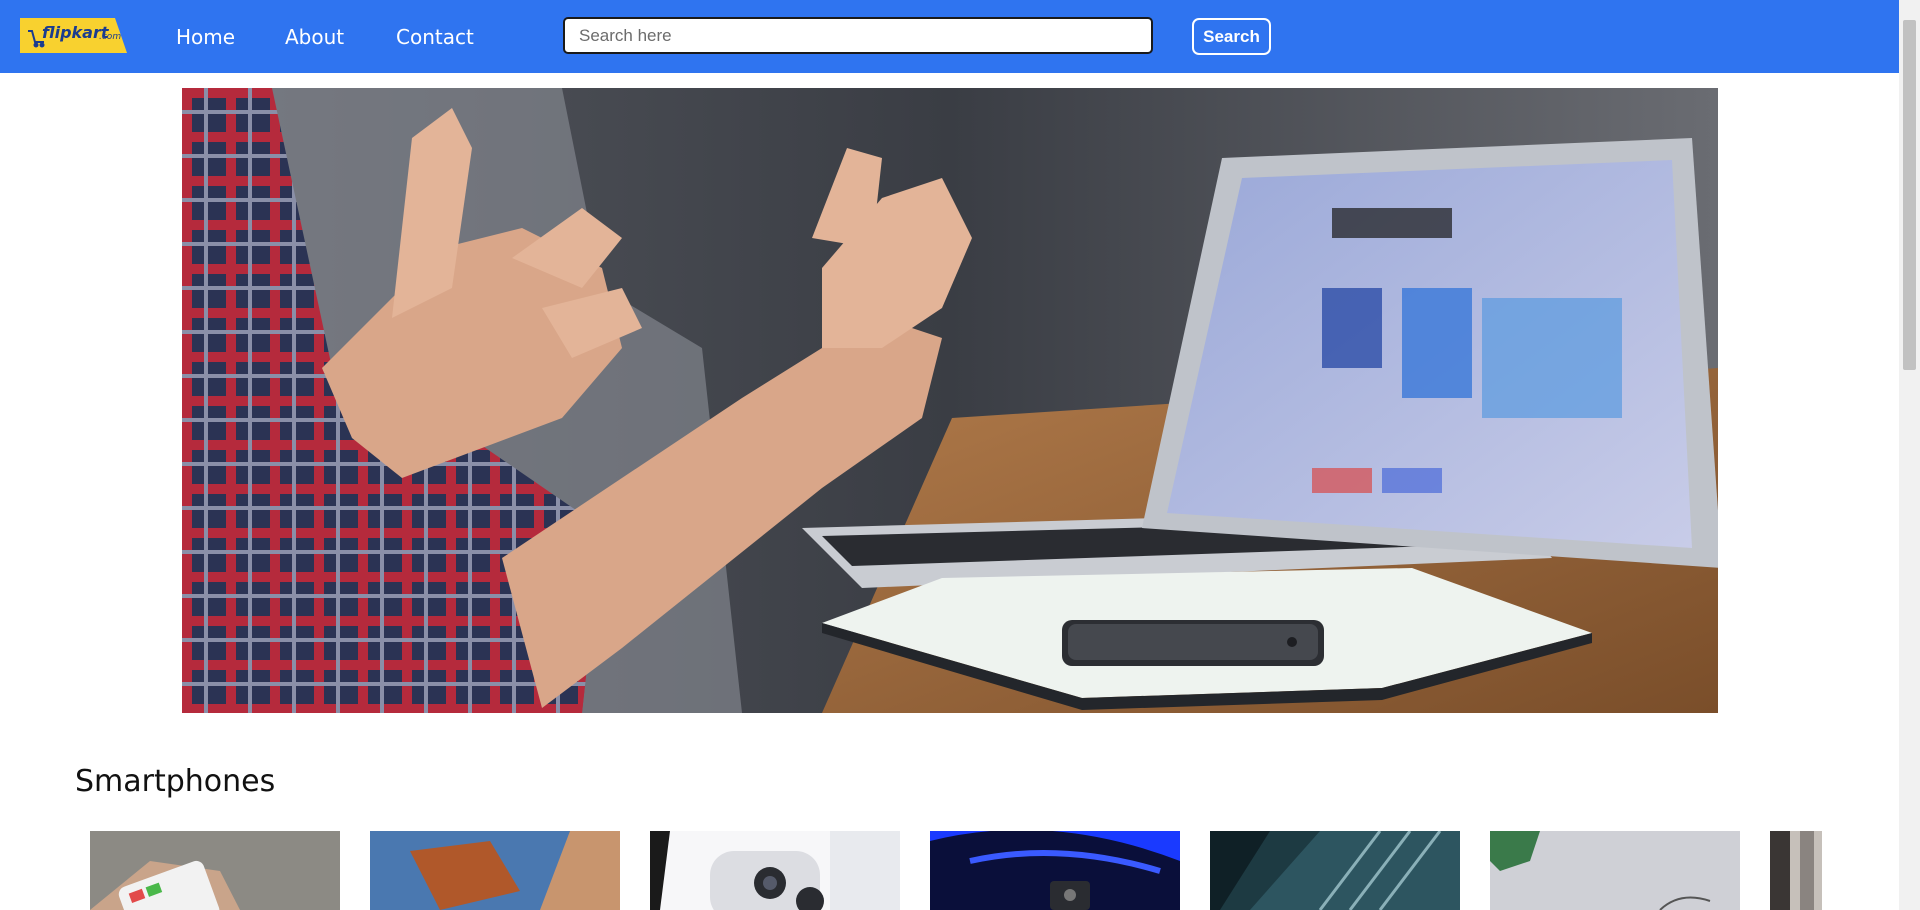 This screenshot has width=1920, height=910. I want to click on nav-about: About, so click(314, 37).